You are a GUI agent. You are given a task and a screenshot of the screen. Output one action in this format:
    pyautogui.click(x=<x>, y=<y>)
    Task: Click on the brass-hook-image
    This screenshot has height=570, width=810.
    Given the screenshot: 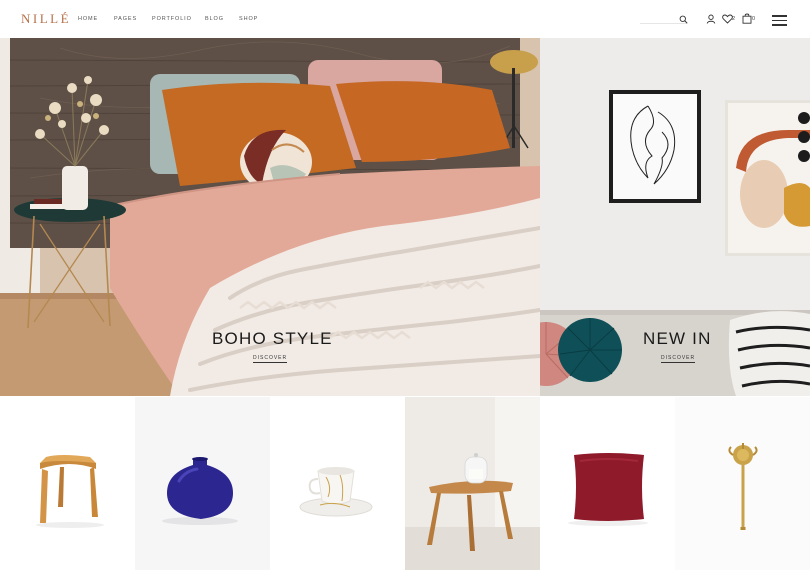 What is the action you would take?
    pyautogui.click(x=743, y=486)
    